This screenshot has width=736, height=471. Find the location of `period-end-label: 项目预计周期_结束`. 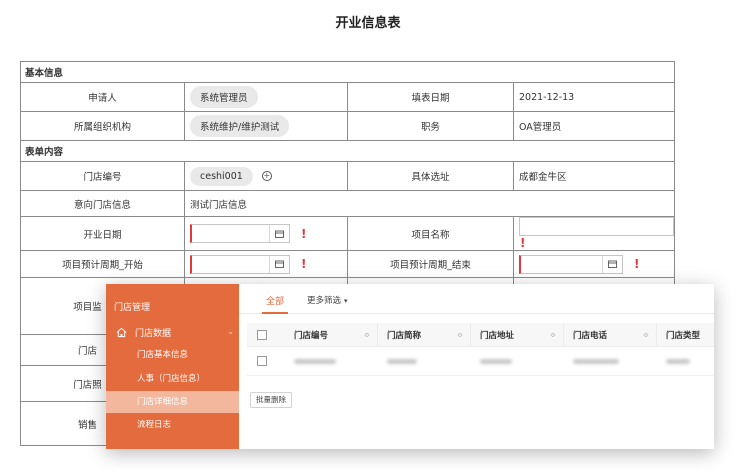

period-end-label: 项目预计周期_结束 is located at coordinates (430, 264).